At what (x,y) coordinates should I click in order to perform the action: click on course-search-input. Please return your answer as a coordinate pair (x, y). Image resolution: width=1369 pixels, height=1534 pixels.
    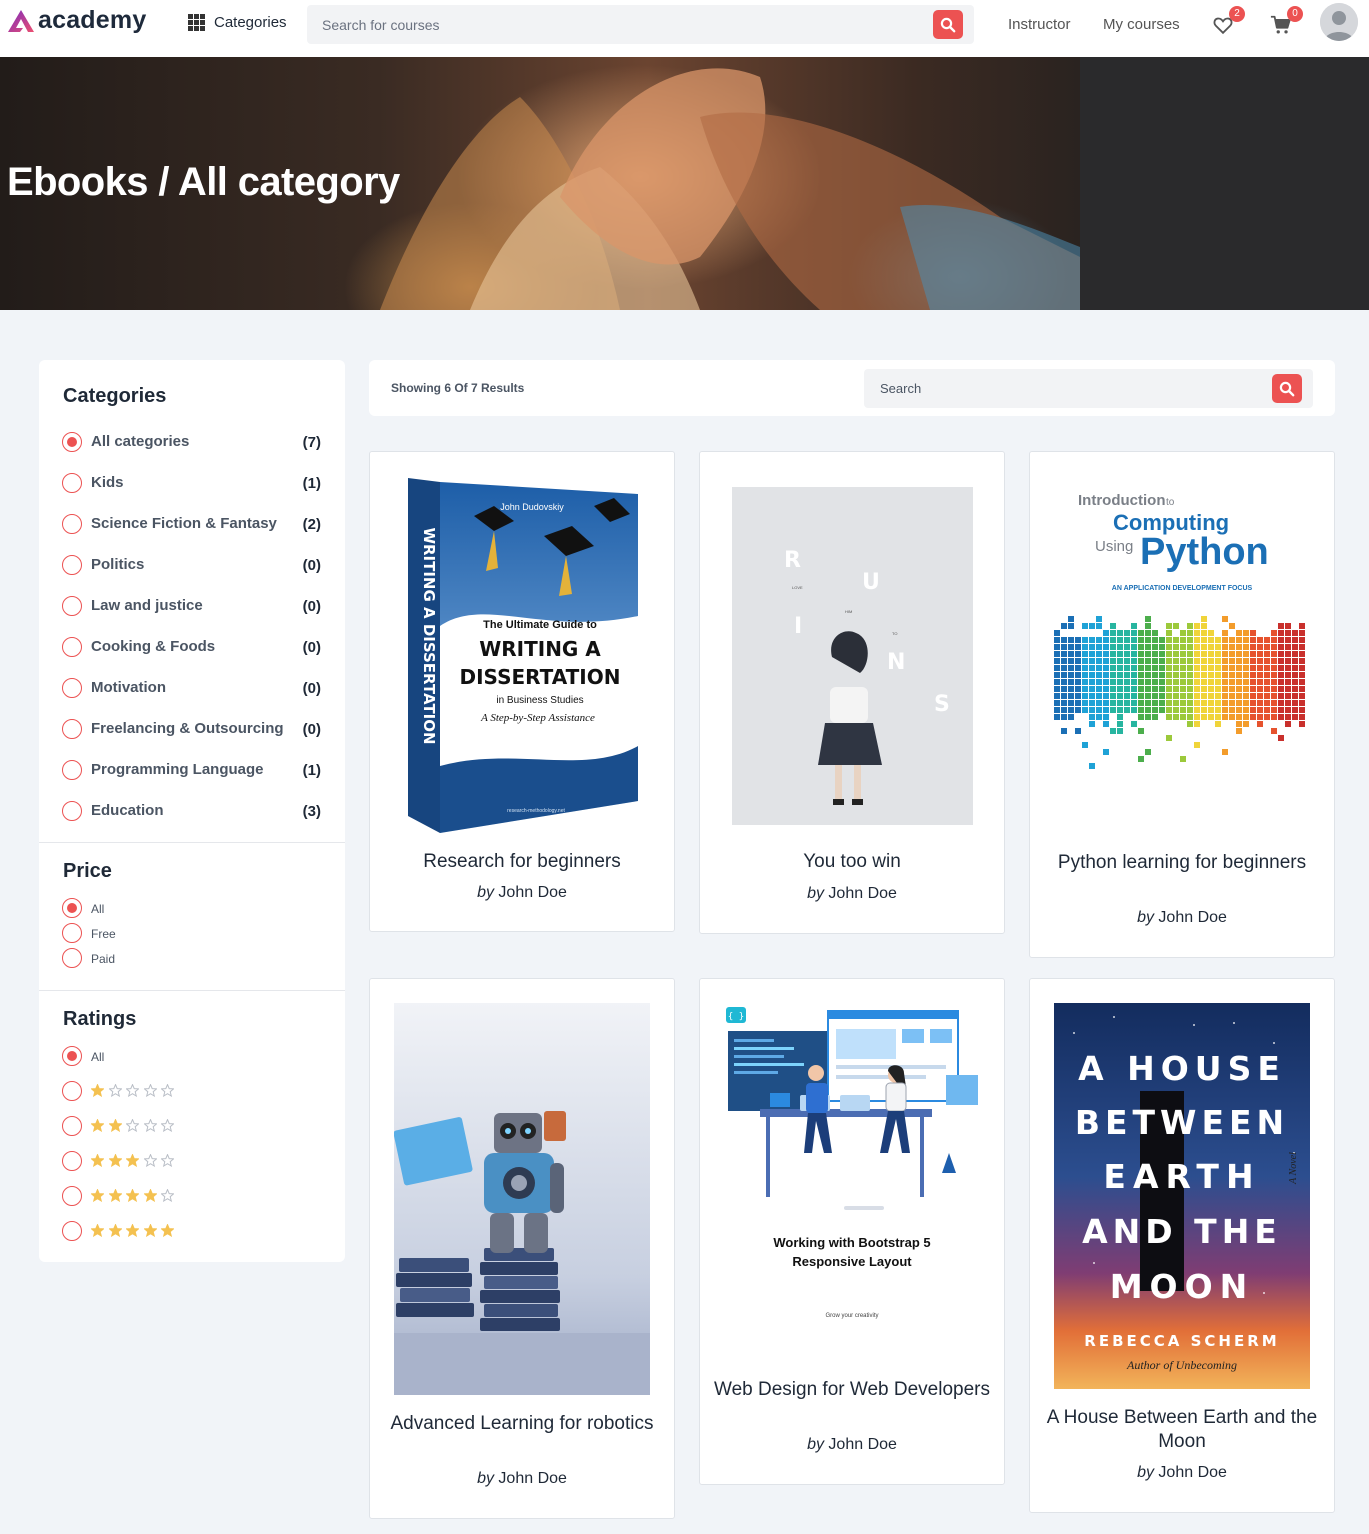
    Looking at the image, I should click on (617, 24).